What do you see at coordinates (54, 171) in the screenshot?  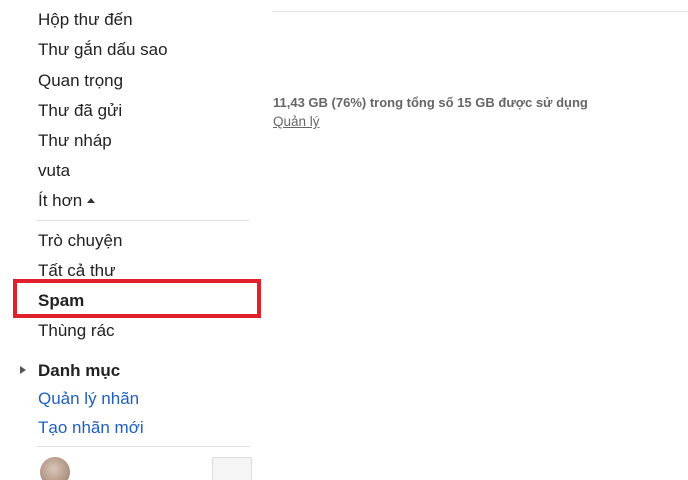 I see `sidebar-item-vuta: vuta` at bounding box center [54, 171].